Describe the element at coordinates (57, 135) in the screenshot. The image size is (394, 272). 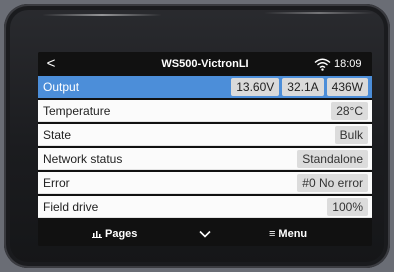
I see `row-label: State` at that location.